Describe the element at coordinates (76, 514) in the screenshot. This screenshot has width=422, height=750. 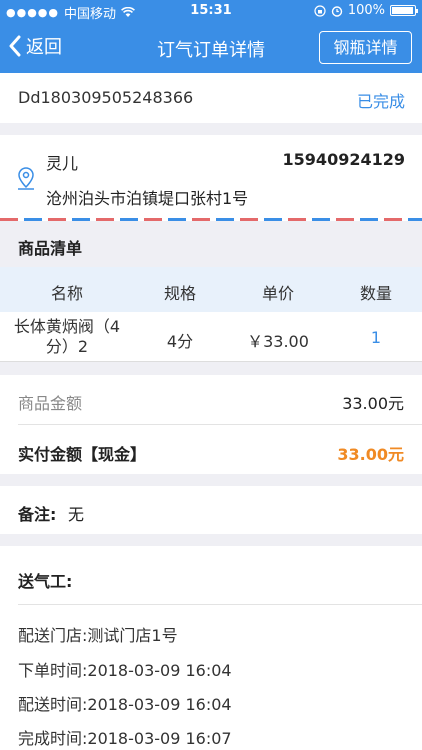
I see `note-value: 无` at that location.